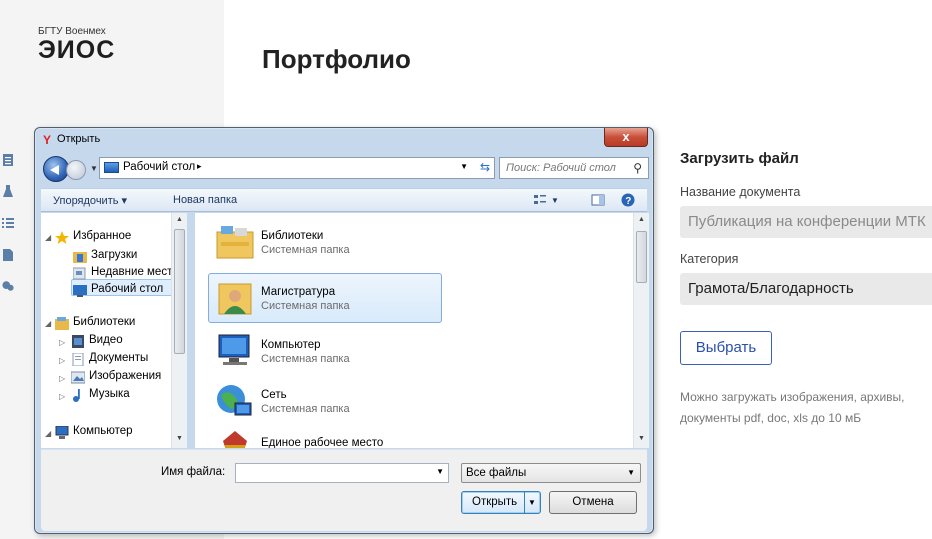 The width and height of the screenshot is (932, 539). What do you see at coordinates (118, 358) in the screenshot?
I see `tree-item-documents: Документы` at bounding box center [118, 358].